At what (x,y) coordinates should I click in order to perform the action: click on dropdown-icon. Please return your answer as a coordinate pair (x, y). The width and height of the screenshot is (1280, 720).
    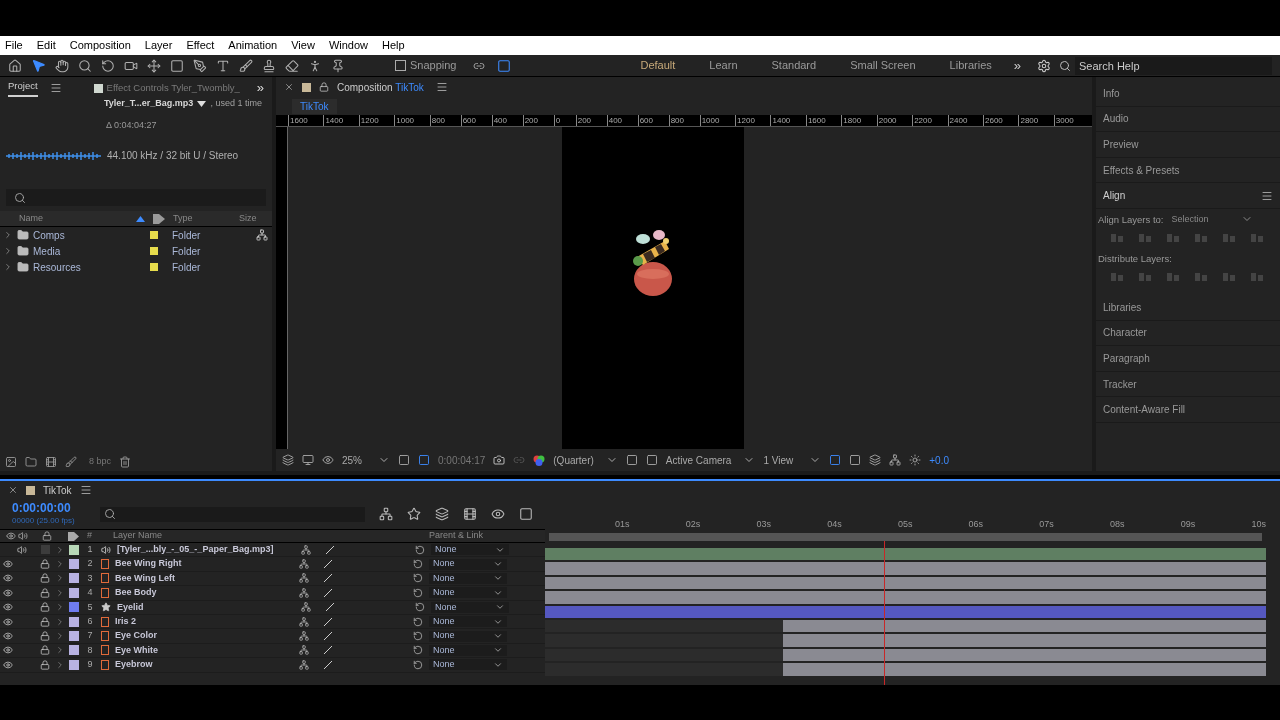
    Looking at the image, I should click on (202, 103).